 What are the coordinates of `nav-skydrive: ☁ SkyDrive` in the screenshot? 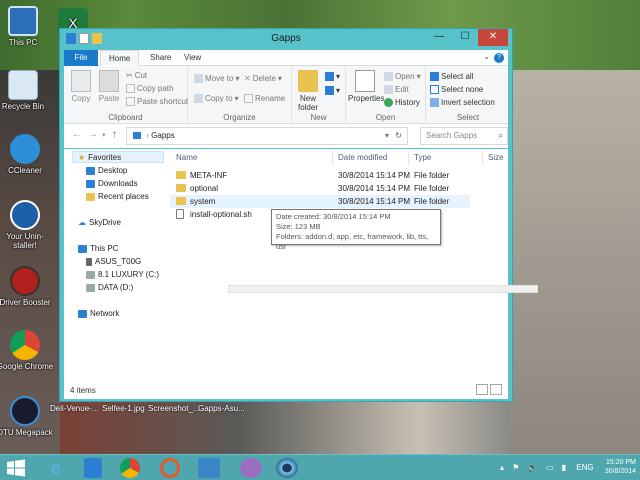 It's located at (99, 222).